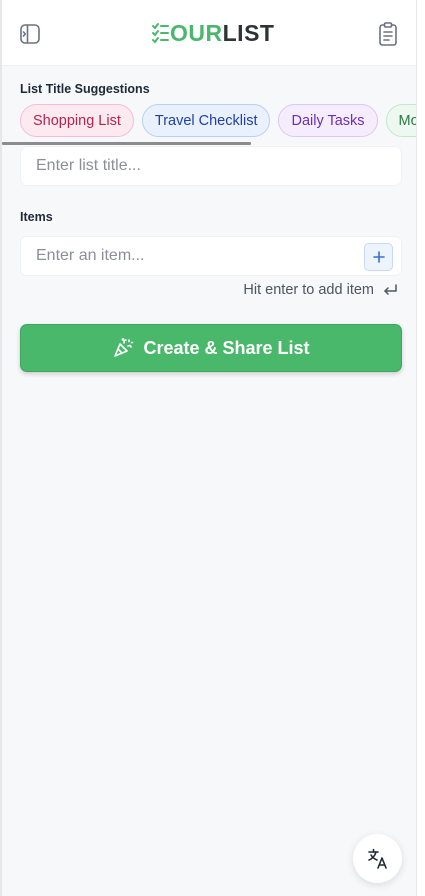 This screenshot has height=896, width=425. Describe the element at coordinates (206, 120) in the screenshot. I see `chip-travel-checklist: Travel Checklist` at that location.